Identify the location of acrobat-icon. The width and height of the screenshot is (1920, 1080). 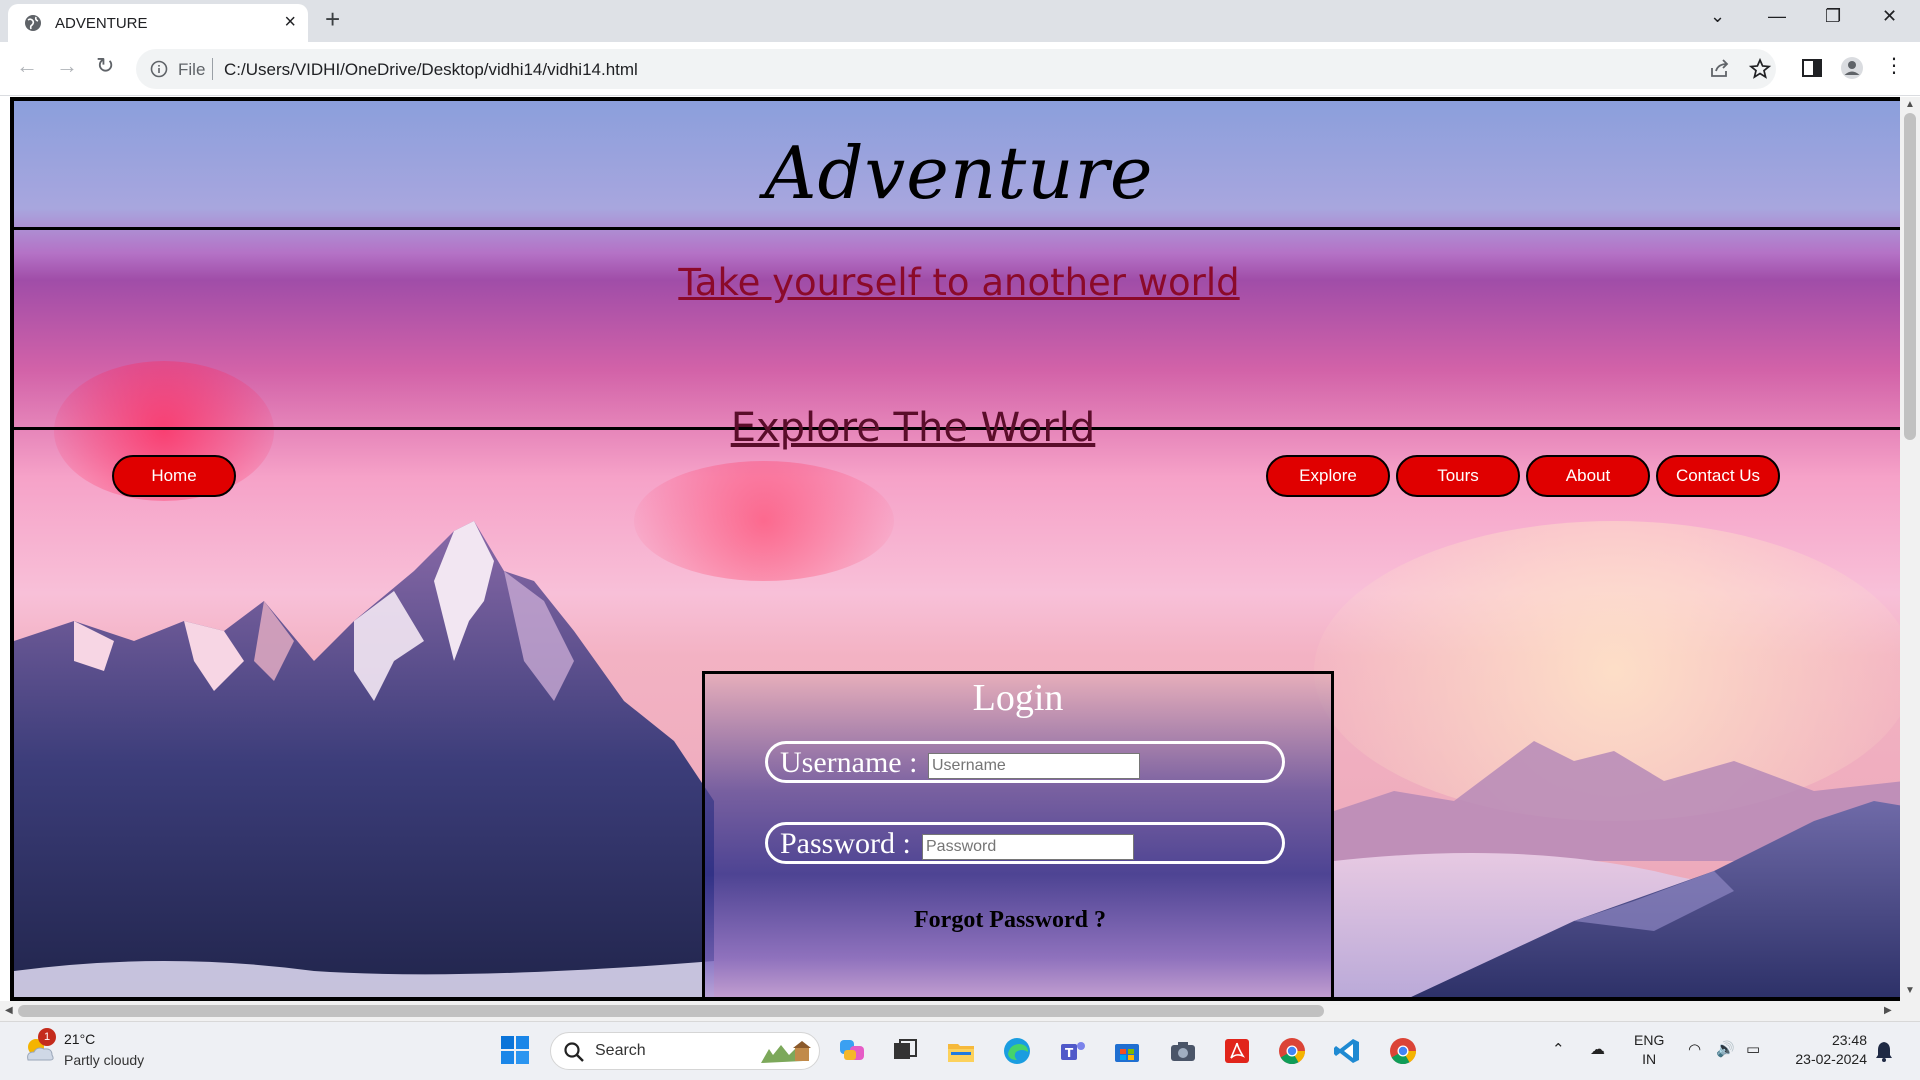
(1237, 1051).